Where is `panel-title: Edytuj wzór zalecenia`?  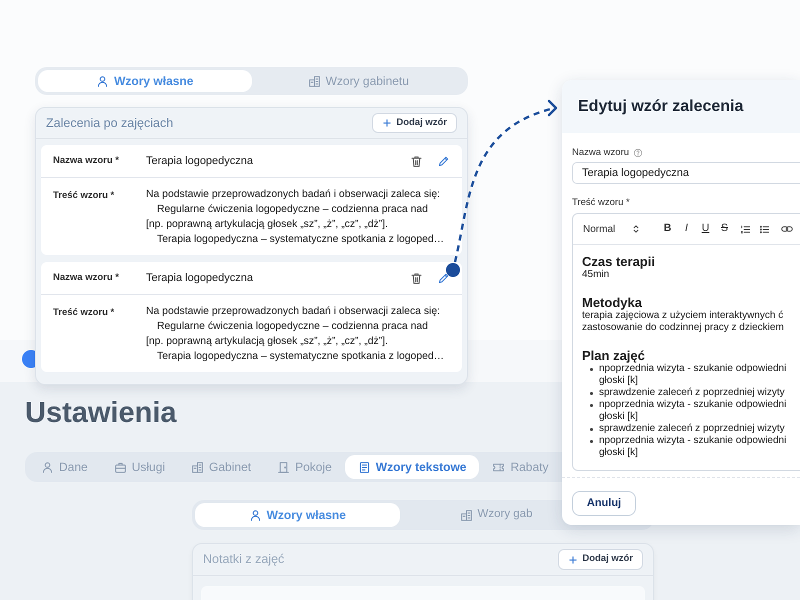
panel-title: Edytuj wzór zalecenia is located at coordinates (661, 106).